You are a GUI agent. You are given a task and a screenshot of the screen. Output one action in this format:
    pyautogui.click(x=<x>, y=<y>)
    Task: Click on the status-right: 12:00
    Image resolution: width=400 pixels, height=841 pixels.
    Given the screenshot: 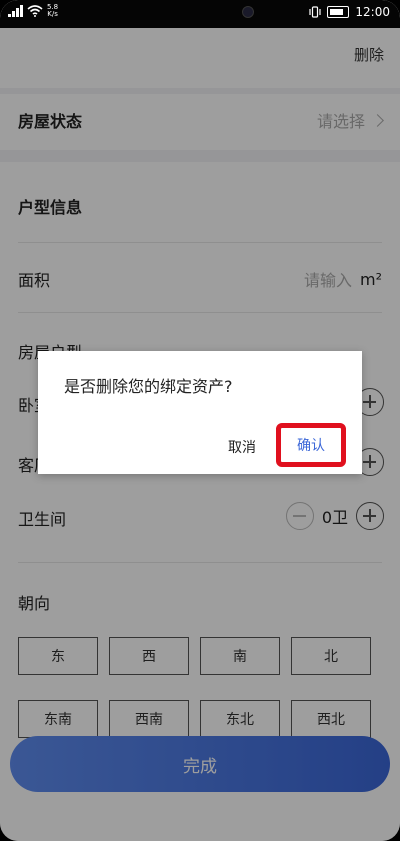 What is the action you would take?
    pyautogui.click(x=349, y=12)
    